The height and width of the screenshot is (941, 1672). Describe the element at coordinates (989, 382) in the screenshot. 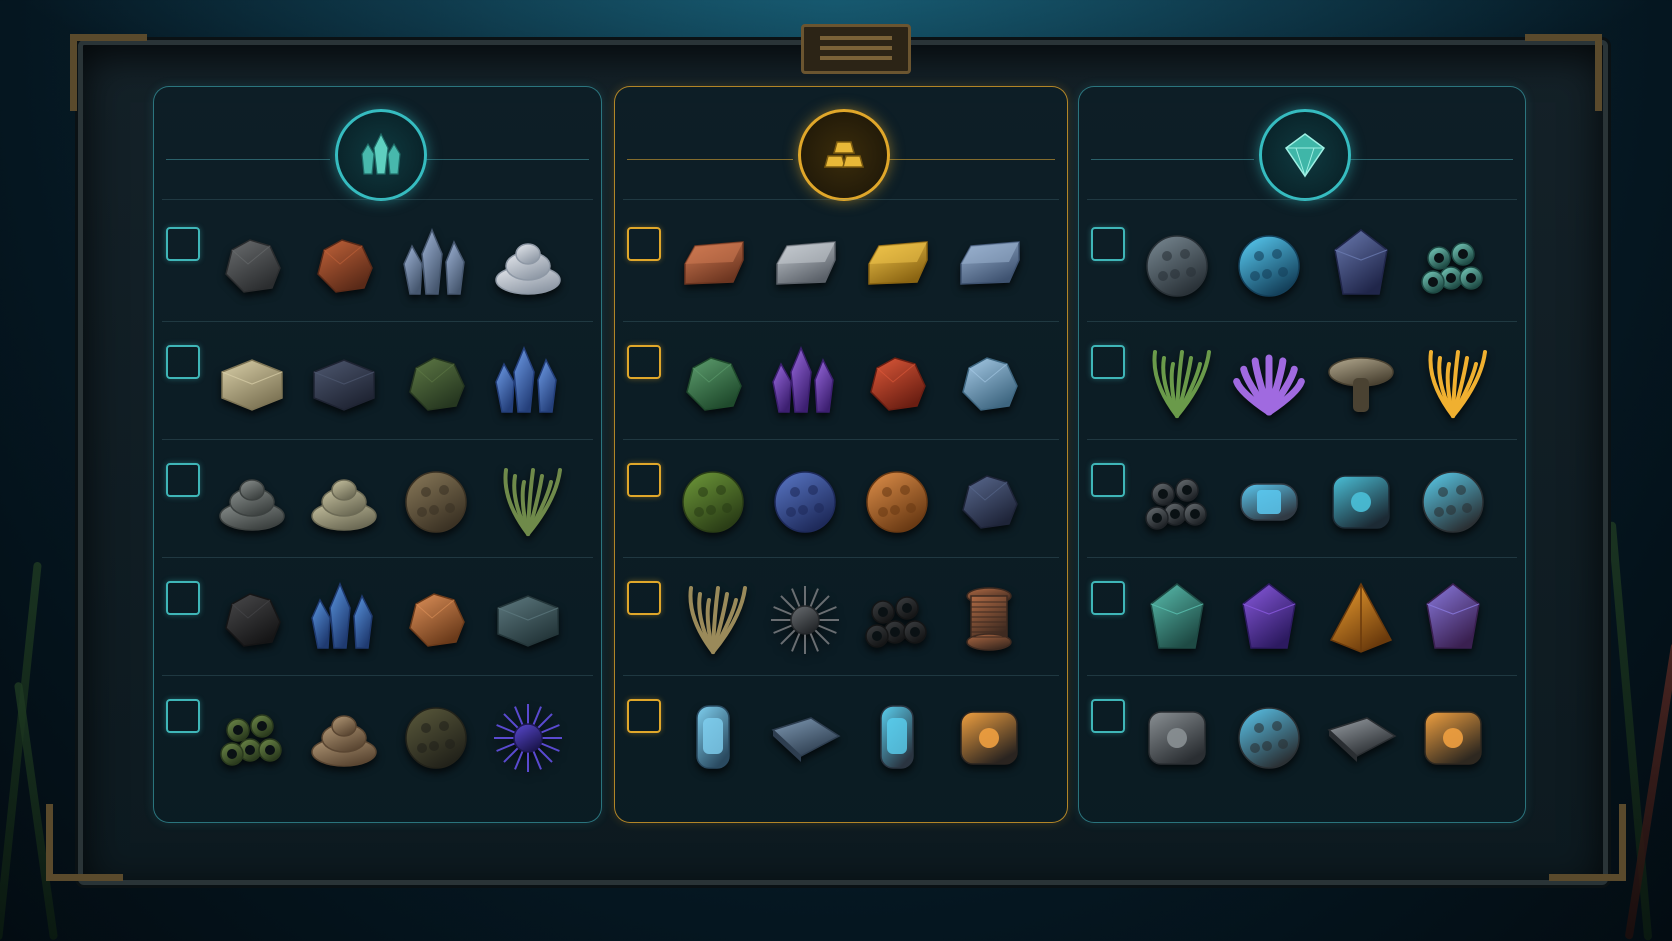

I see `ice-crystal-ore-icon` at that location.